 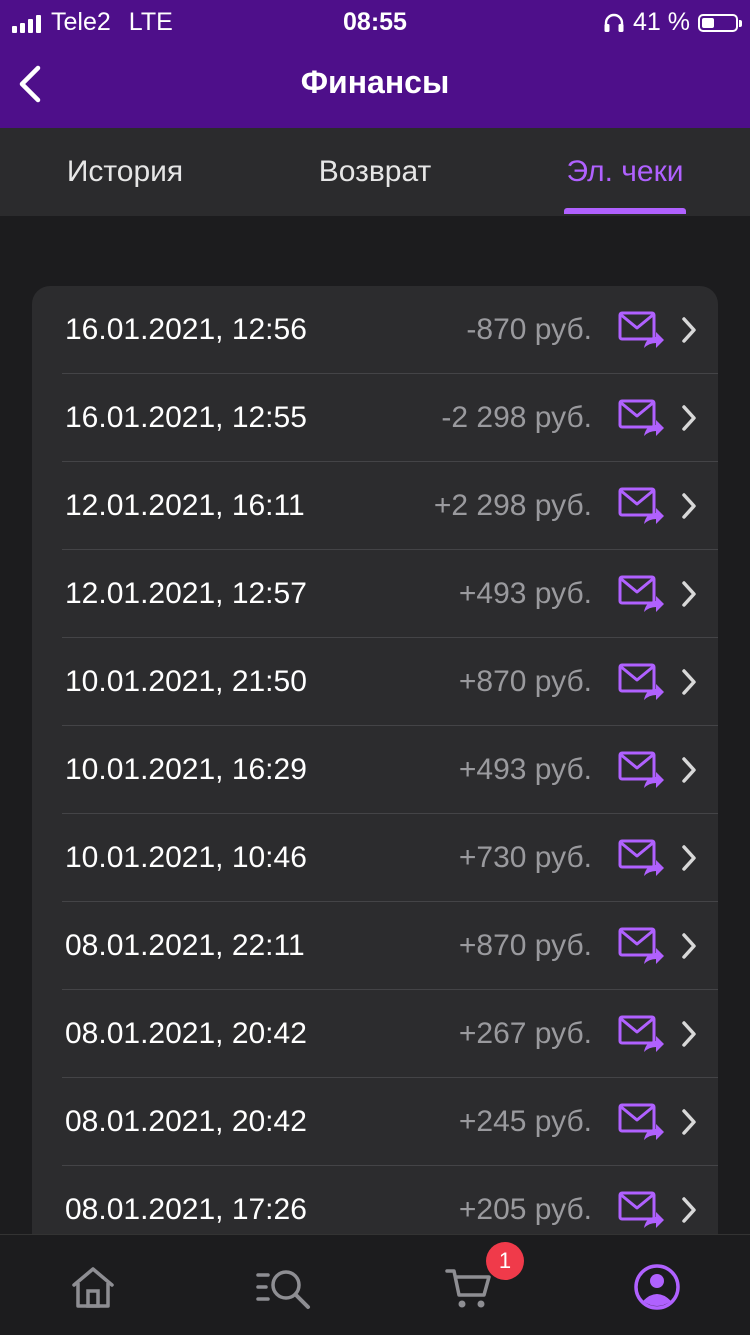 What do you see at coordinates (625, 172) in the screenshot?
I see `tab-e-receipts: Эл. чеки` at bounding box center [625, 172].